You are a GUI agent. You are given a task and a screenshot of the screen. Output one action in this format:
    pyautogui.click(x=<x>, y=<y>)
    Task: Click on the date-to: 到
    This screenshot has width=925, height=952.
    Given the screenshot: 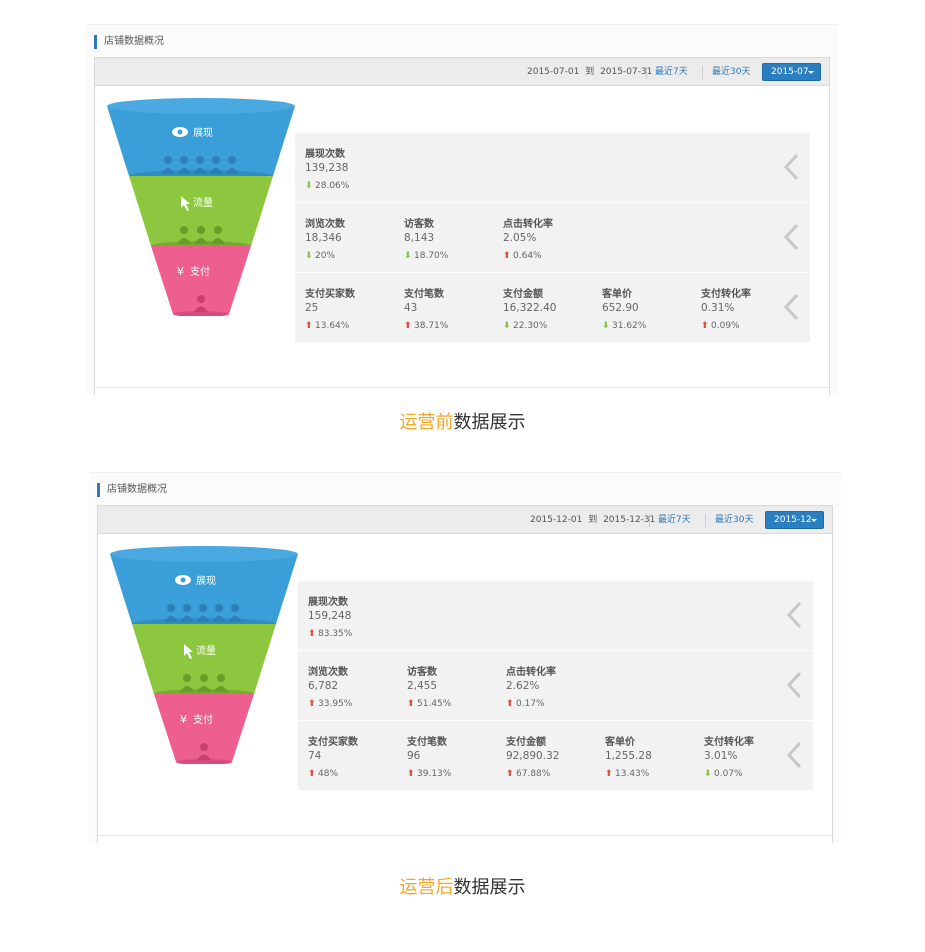 What is the action you would take?
    pyautogui.click(x=593, y=520)
    